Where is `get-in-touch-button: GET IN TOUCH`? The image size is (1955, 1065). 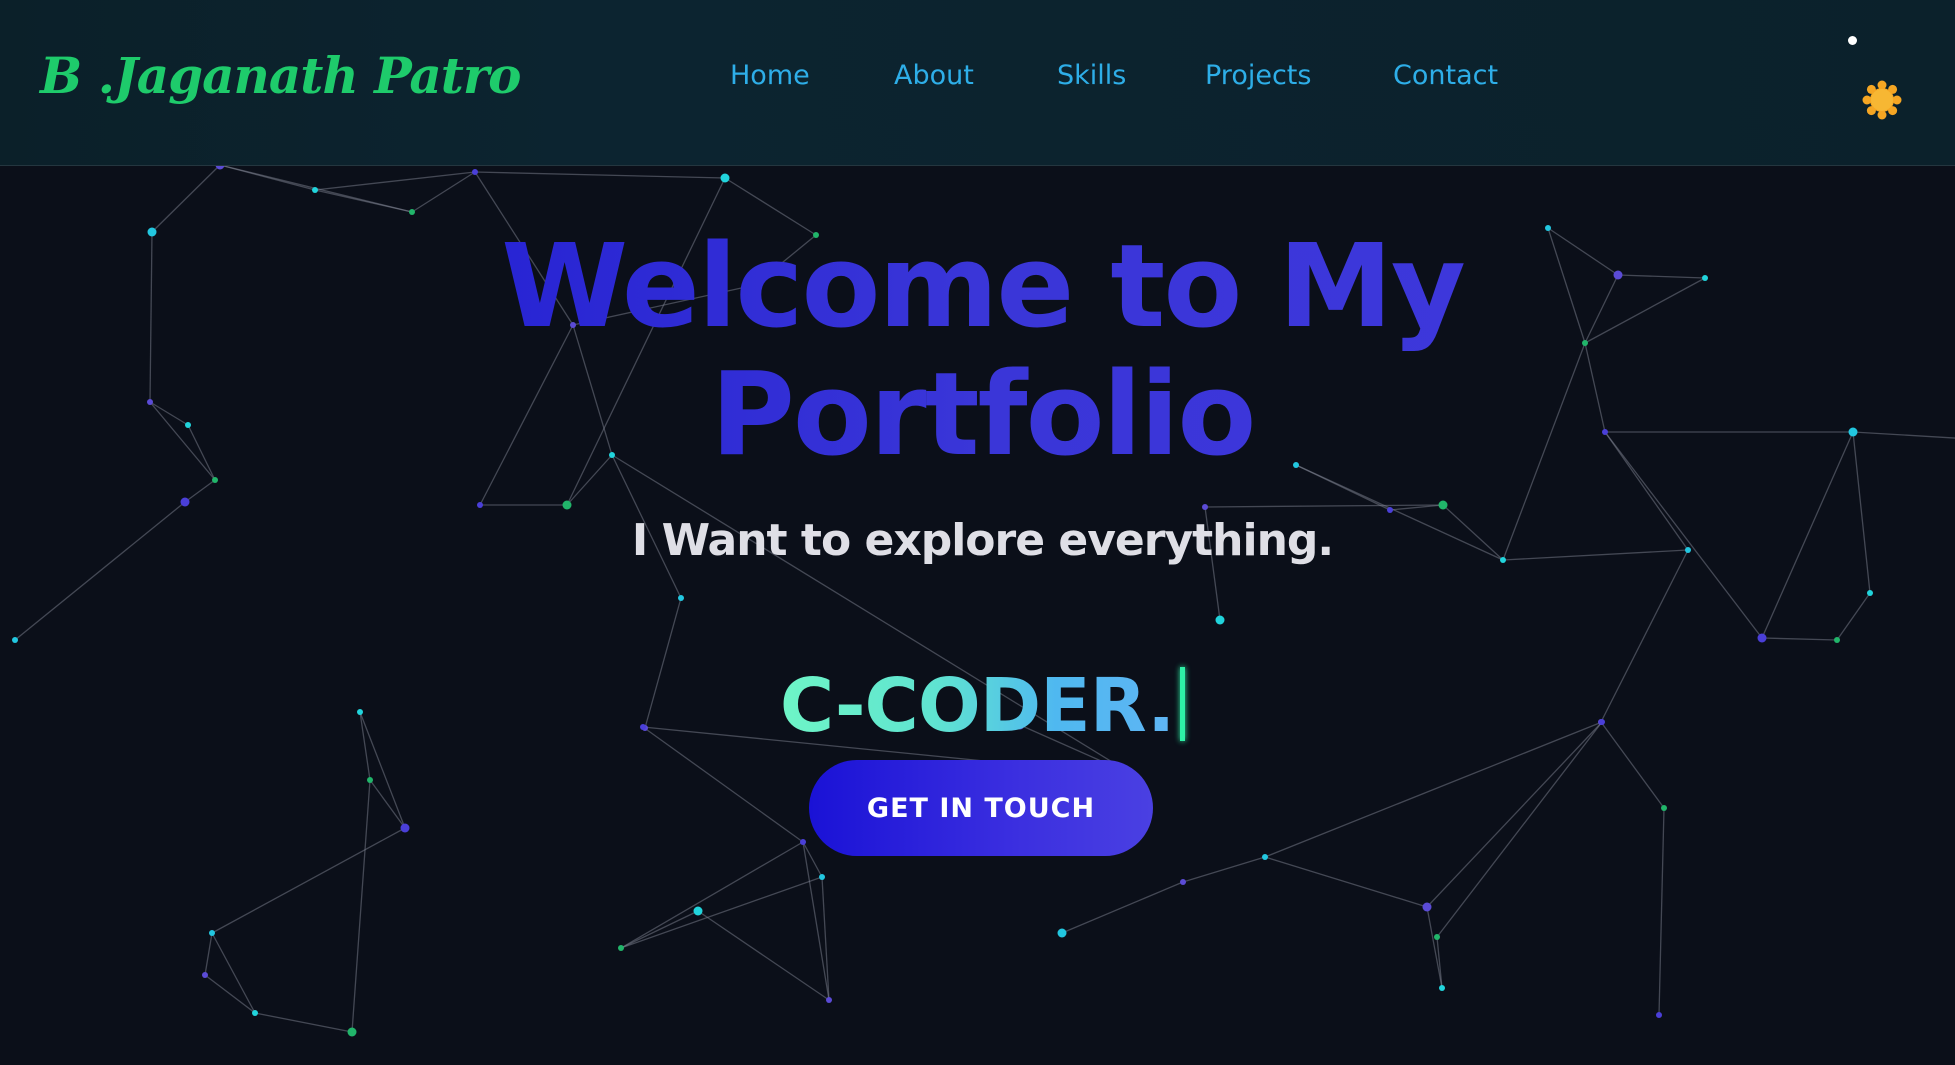
get-in-touch-button: GET IN TOUCH is located at coordinates (981, 808).